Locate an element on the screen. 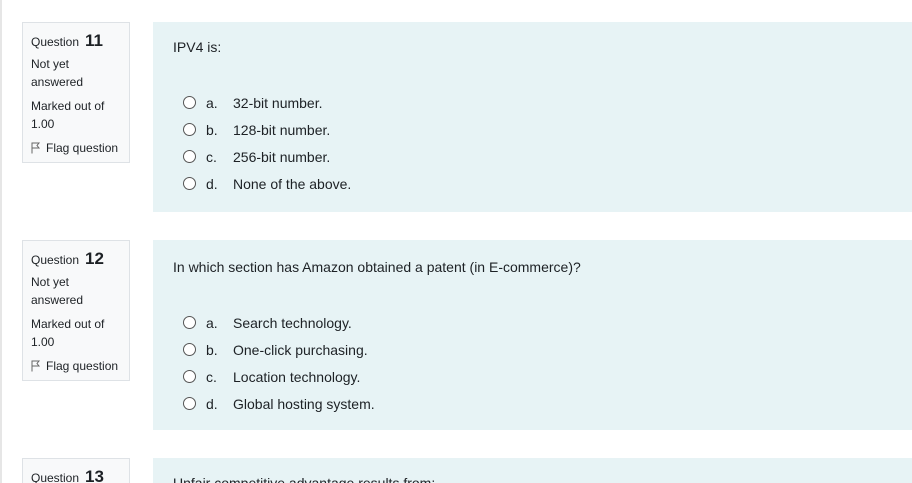  answer-text: 256-bit number. is located at coordinates (281, 157).